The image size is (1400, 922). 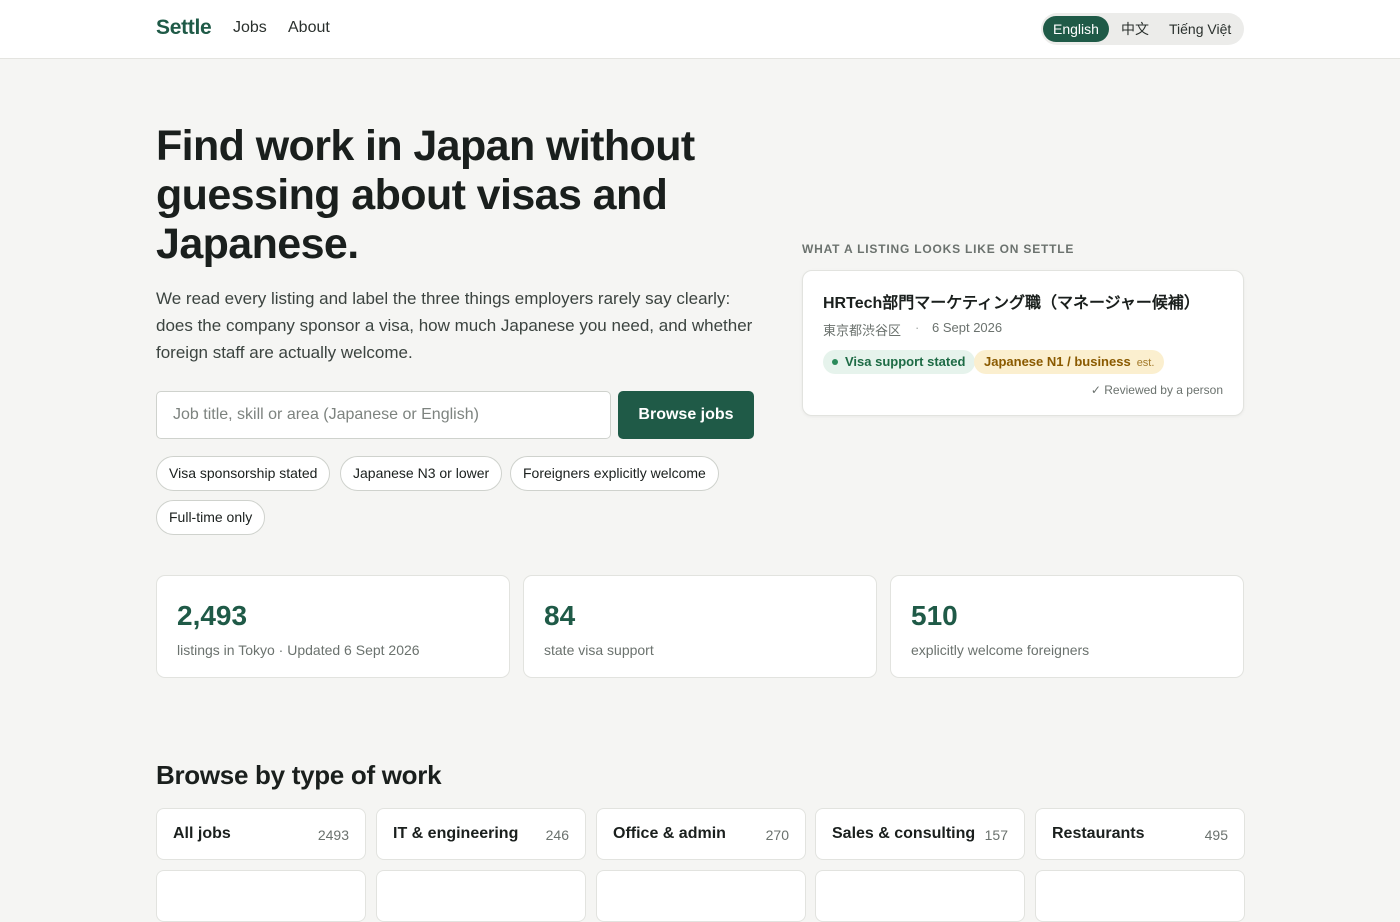 What do you see at coordinates (1076, 29) in the screenshot?
I see `language-option-english: English` at bounding box center [1076, 29].